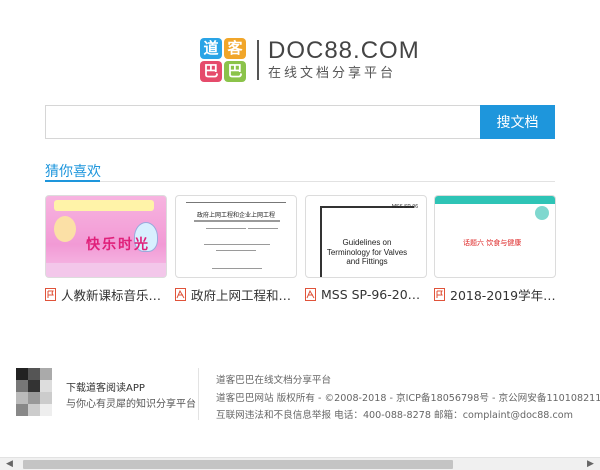  What do you see at coordinates (73, 171) in the screenshot?
I see `section-title-recommendations: 猜你喜欢` at bounding box center [73, 171].